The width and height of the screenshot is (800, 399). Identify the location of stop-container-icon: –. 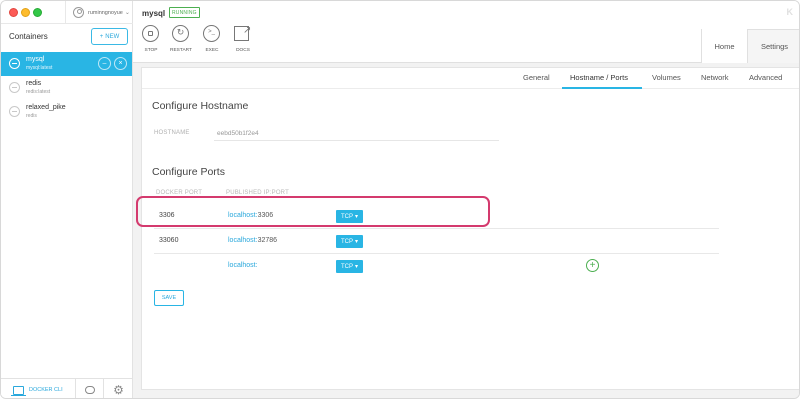
(104, 63).